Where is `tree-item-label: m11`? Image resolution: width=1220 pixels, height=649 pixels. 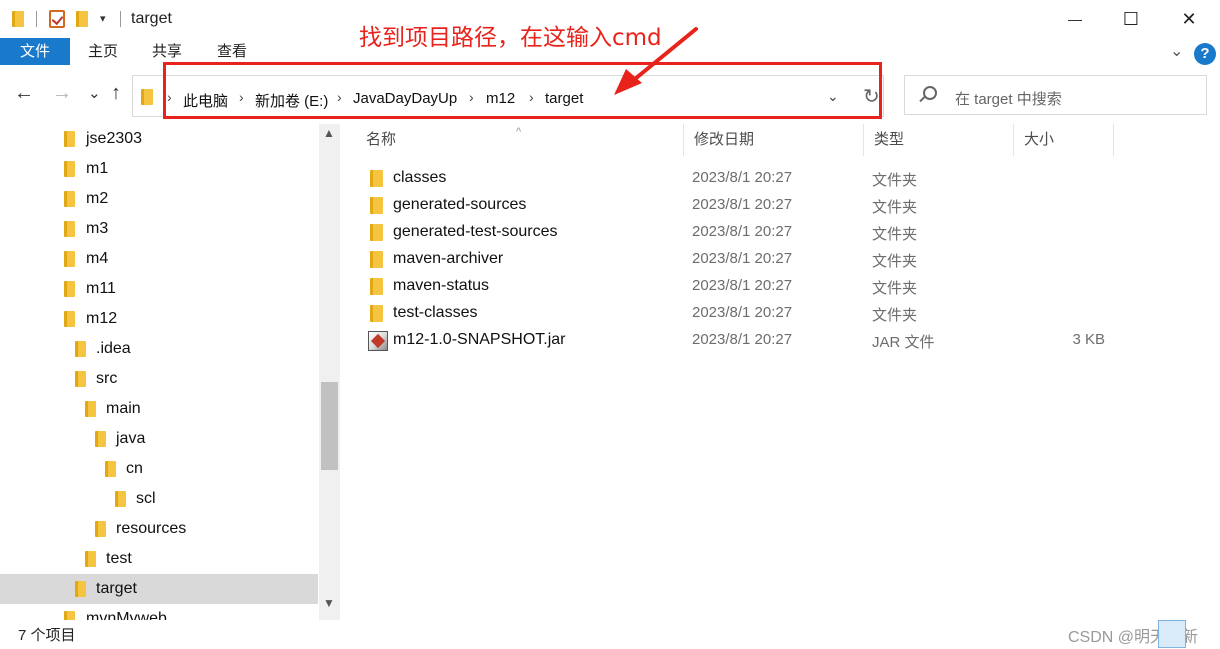 tree-item-label: m11 is located at coordinates (101, 288).